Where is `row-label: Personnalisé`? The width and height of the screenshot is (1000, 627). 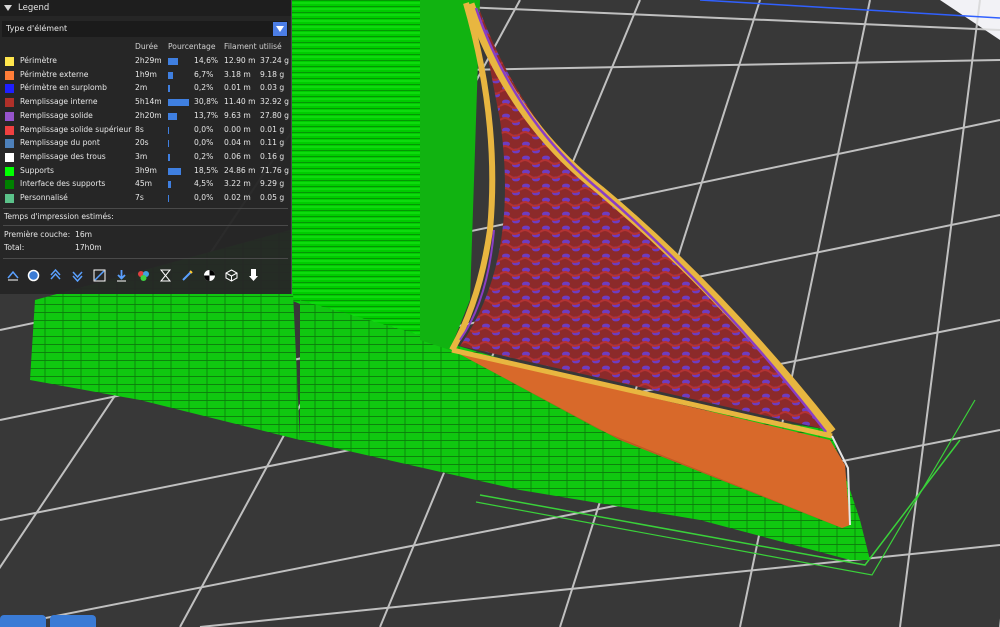 row-label: Personnalisé is located at coordinates (44, 197).